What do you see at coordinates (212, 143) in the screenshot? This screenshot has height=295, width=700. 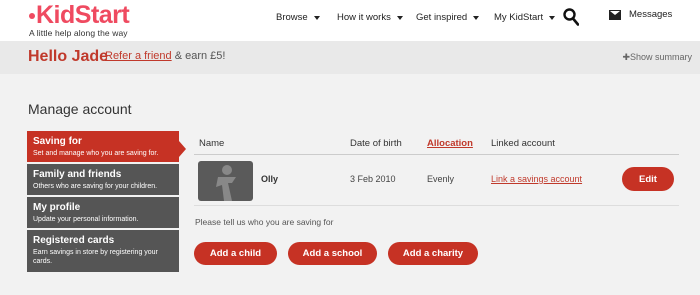 I see `column-header-name: Name` at bounding box center [212, 143].